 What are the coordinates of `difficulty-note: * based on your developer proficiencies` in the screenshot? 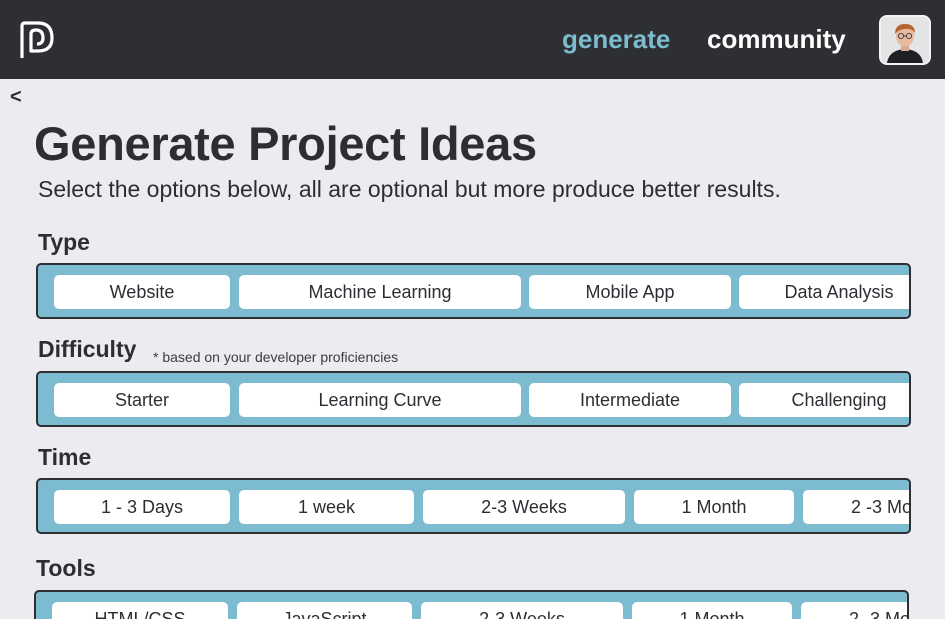 It's located at (276, 357).